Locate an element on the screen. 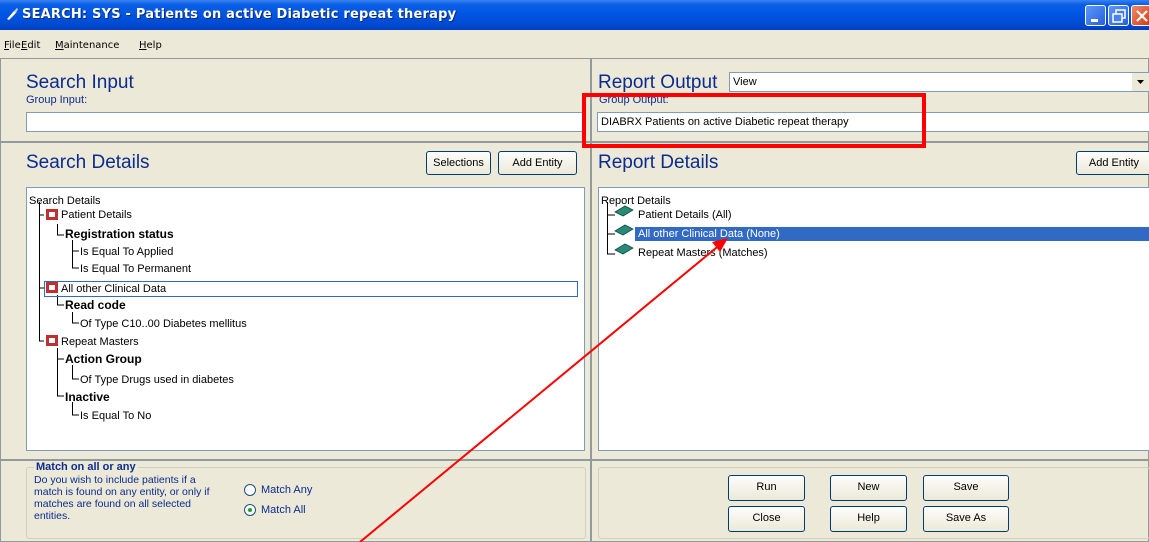 This screenshot has width=1149, height=542. search-input-panel: Search Input Group Input: is located at coordinates (295, 100).